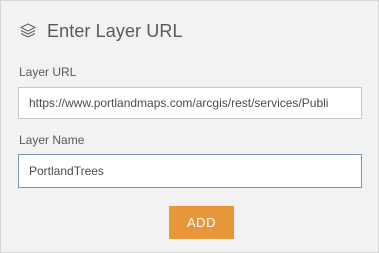 This screenshot has width=379, height=253. I want to click on panel-title: Enter Layer URL, so click(115, 30).